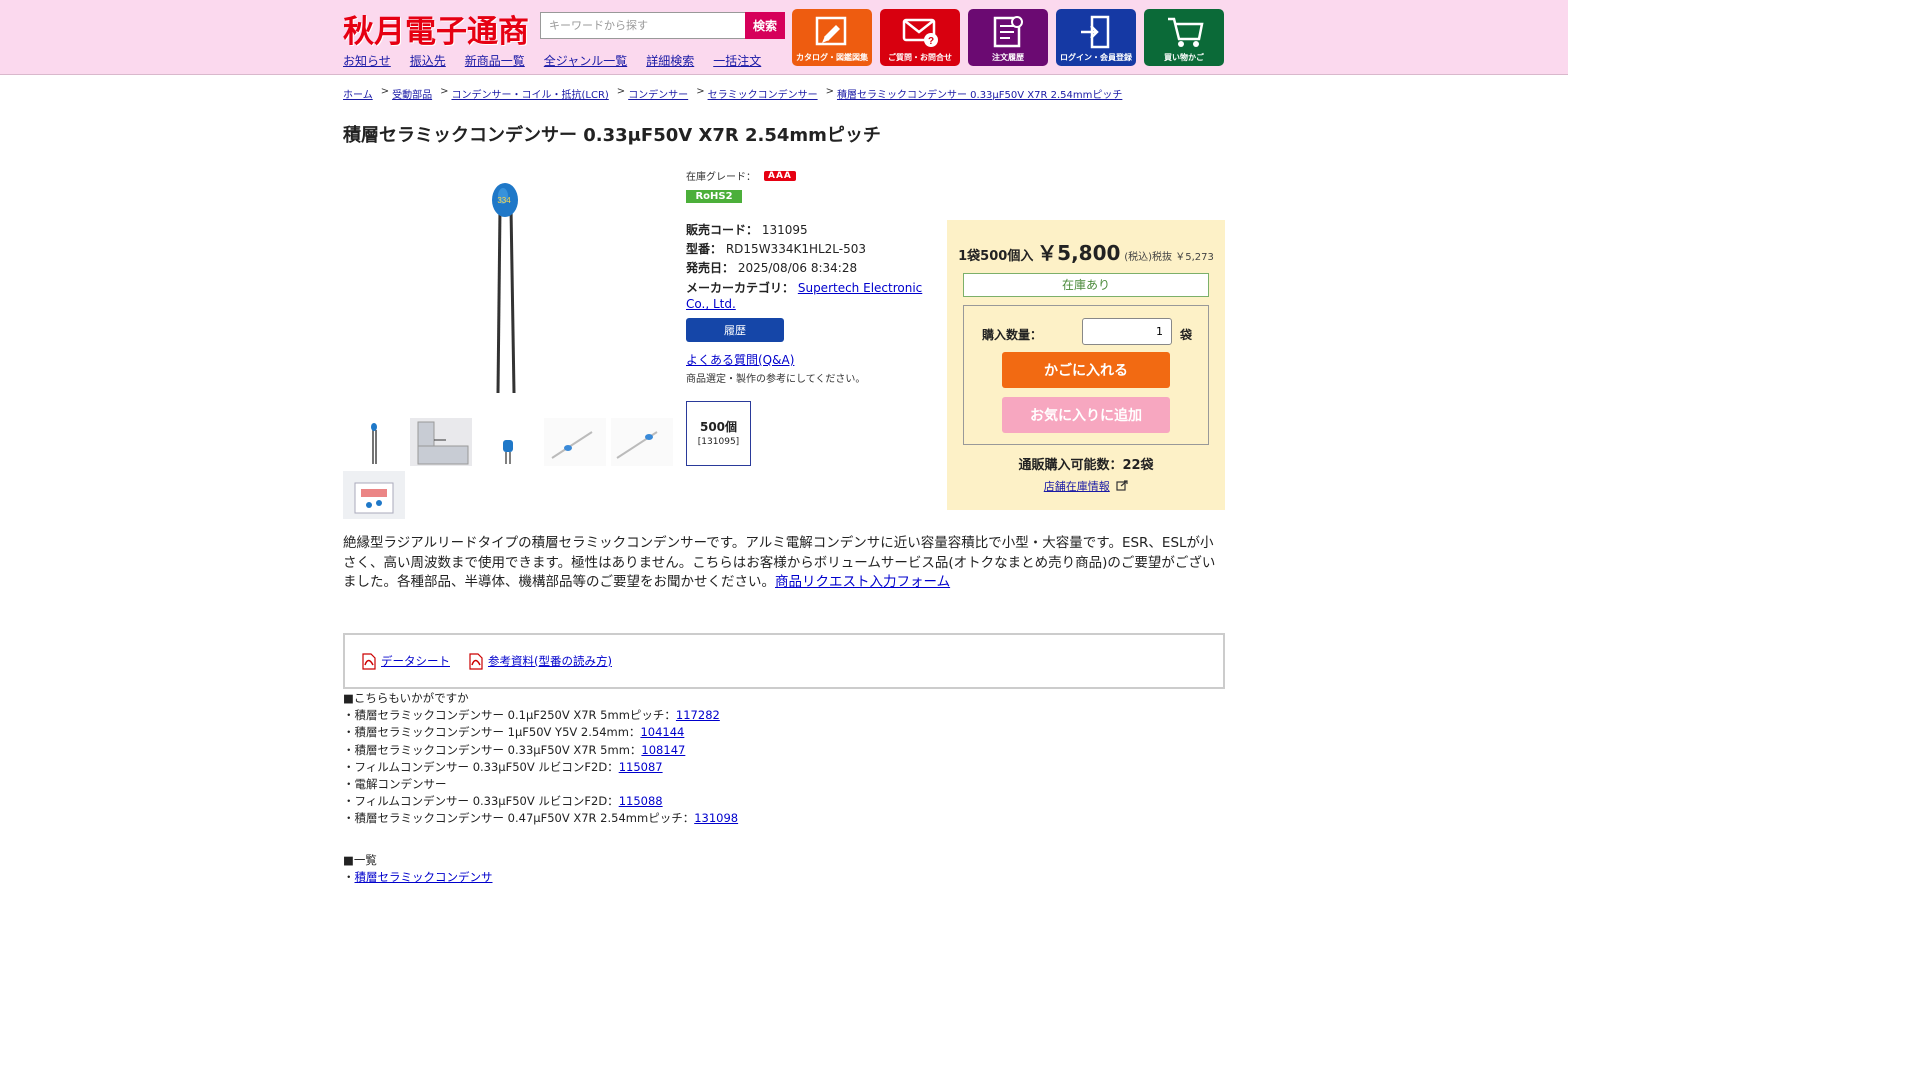 This screenshot has height=1080, width=1920. Describe the element at coordinates (716, 818) in the screenshot. I see `related-item-link: 131098` at that location.